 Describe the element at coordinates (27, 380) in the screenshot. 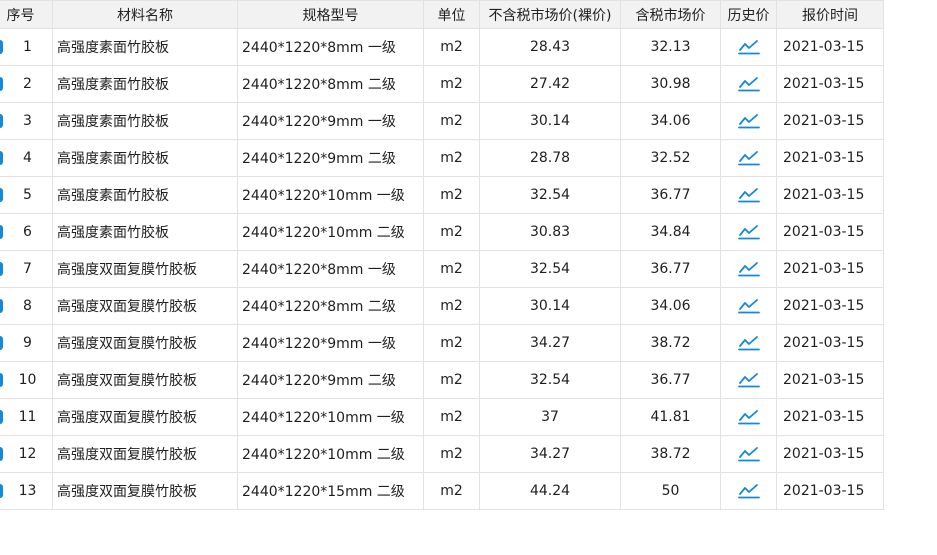

I see `row-index: 10` at that location.